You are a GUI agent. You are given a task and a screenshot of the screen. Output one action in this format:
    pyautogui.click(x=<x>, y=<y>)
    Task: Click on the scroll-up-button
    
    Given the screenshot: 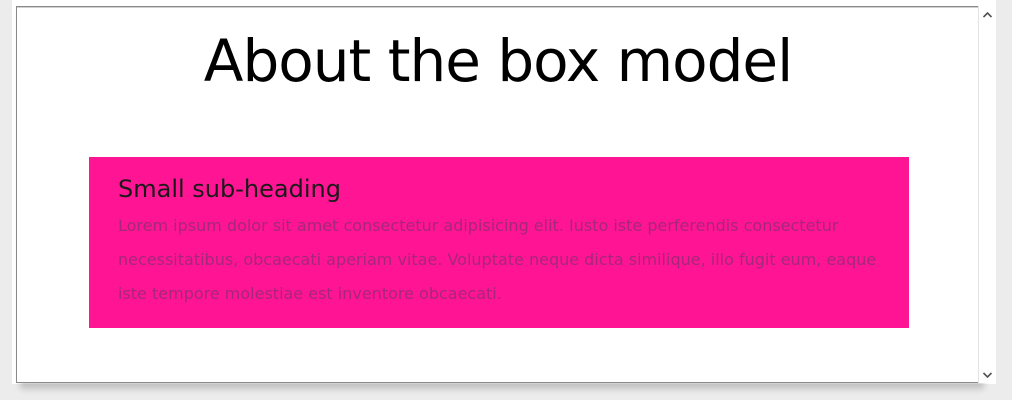 What is the action you would take?
    pyautogui.click(x=987, y=14)
    